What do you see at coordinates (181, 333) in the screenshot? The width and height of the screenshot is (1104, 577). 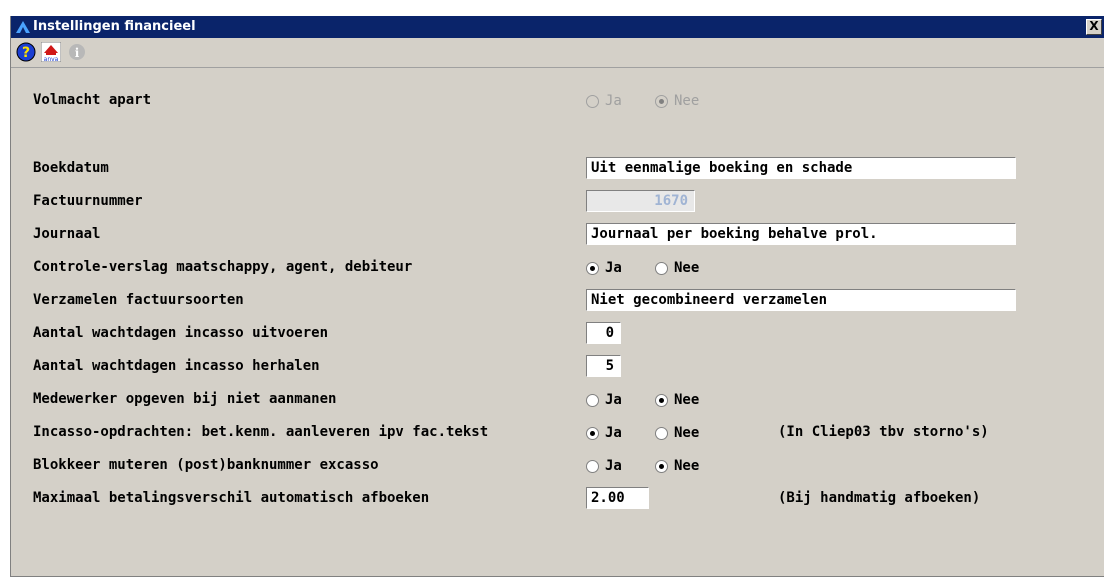 I see `label-wachtdagen-uitvoeren: Aantal wachtdagen incasso uitvoeren` at bounding box center [181, 333].